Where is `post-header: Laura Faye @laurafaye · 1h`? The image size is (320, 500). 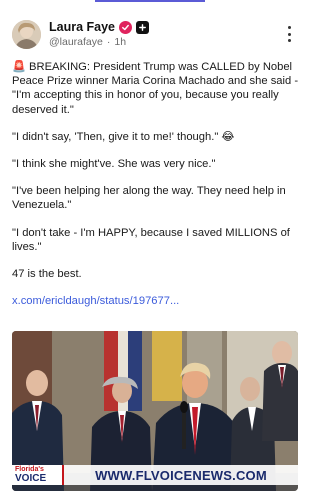
post-header: Laura Faye @laurafaye · 1h is located at coordinates (155, 35).